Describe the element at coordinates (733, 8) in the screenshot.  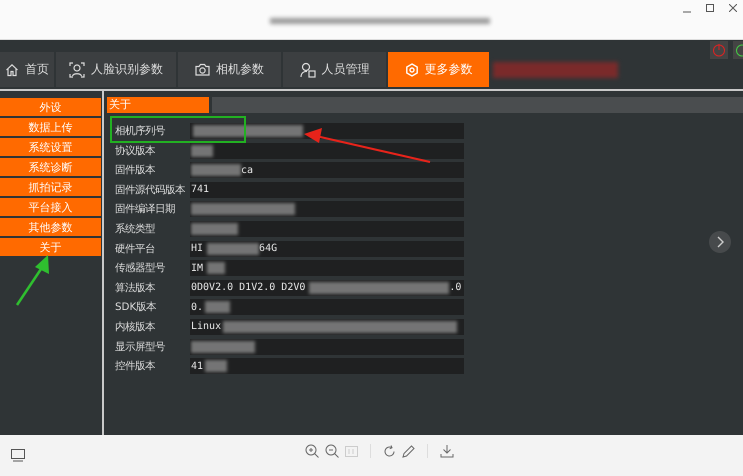
I see `close-icon` at that location.